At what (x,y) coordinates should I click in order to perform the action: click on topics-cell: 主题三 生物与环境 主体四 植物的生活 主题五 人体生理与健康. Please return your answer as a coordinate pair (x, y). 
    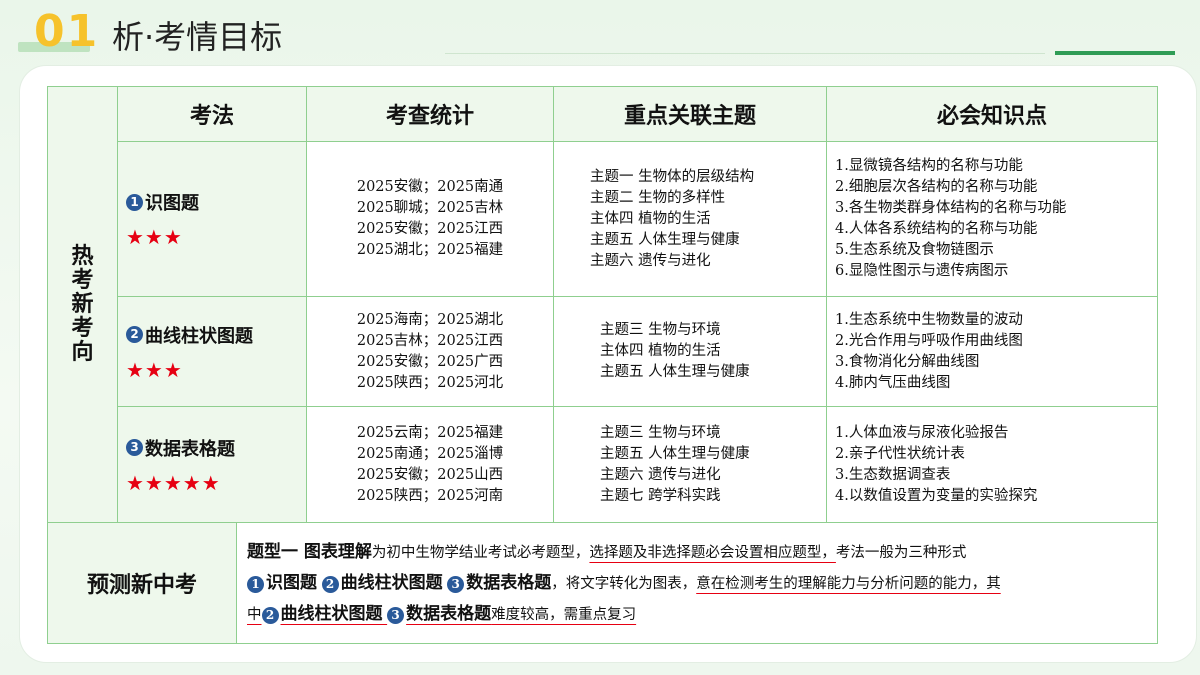
    Looking at the image, I should click on (690, 351).